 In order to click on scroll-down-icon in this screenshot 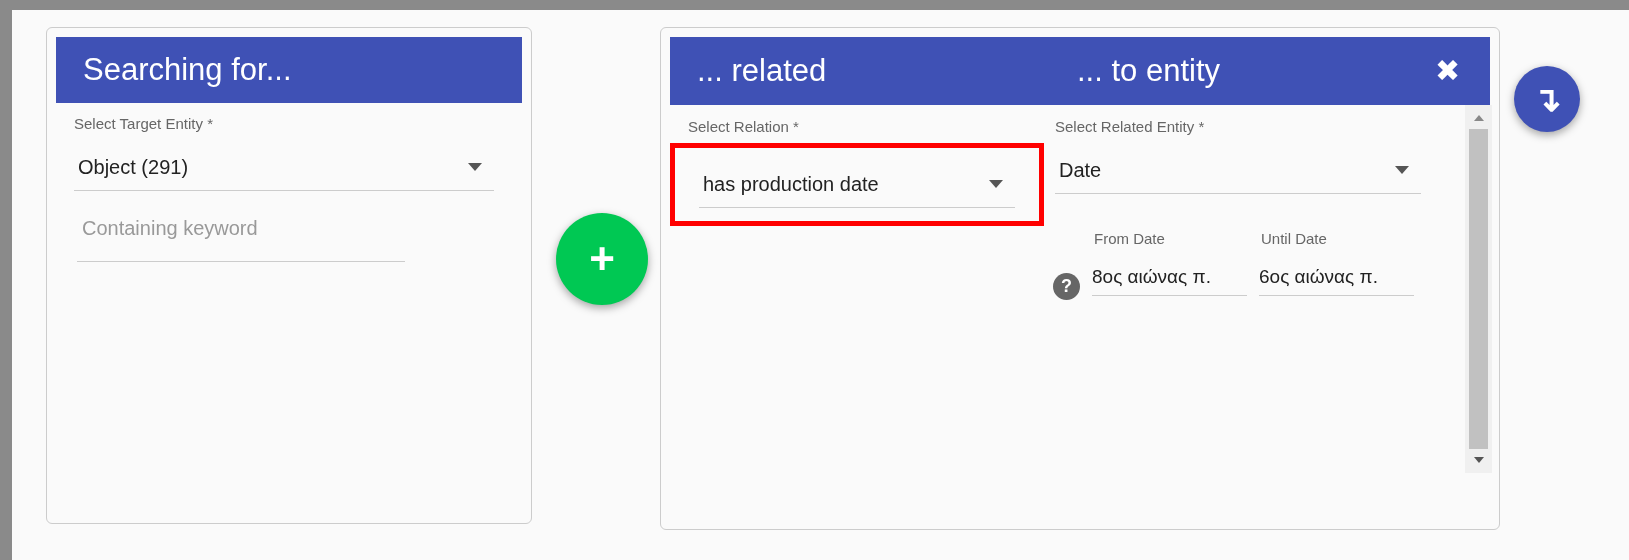, I will do `click(1478, 460)`.